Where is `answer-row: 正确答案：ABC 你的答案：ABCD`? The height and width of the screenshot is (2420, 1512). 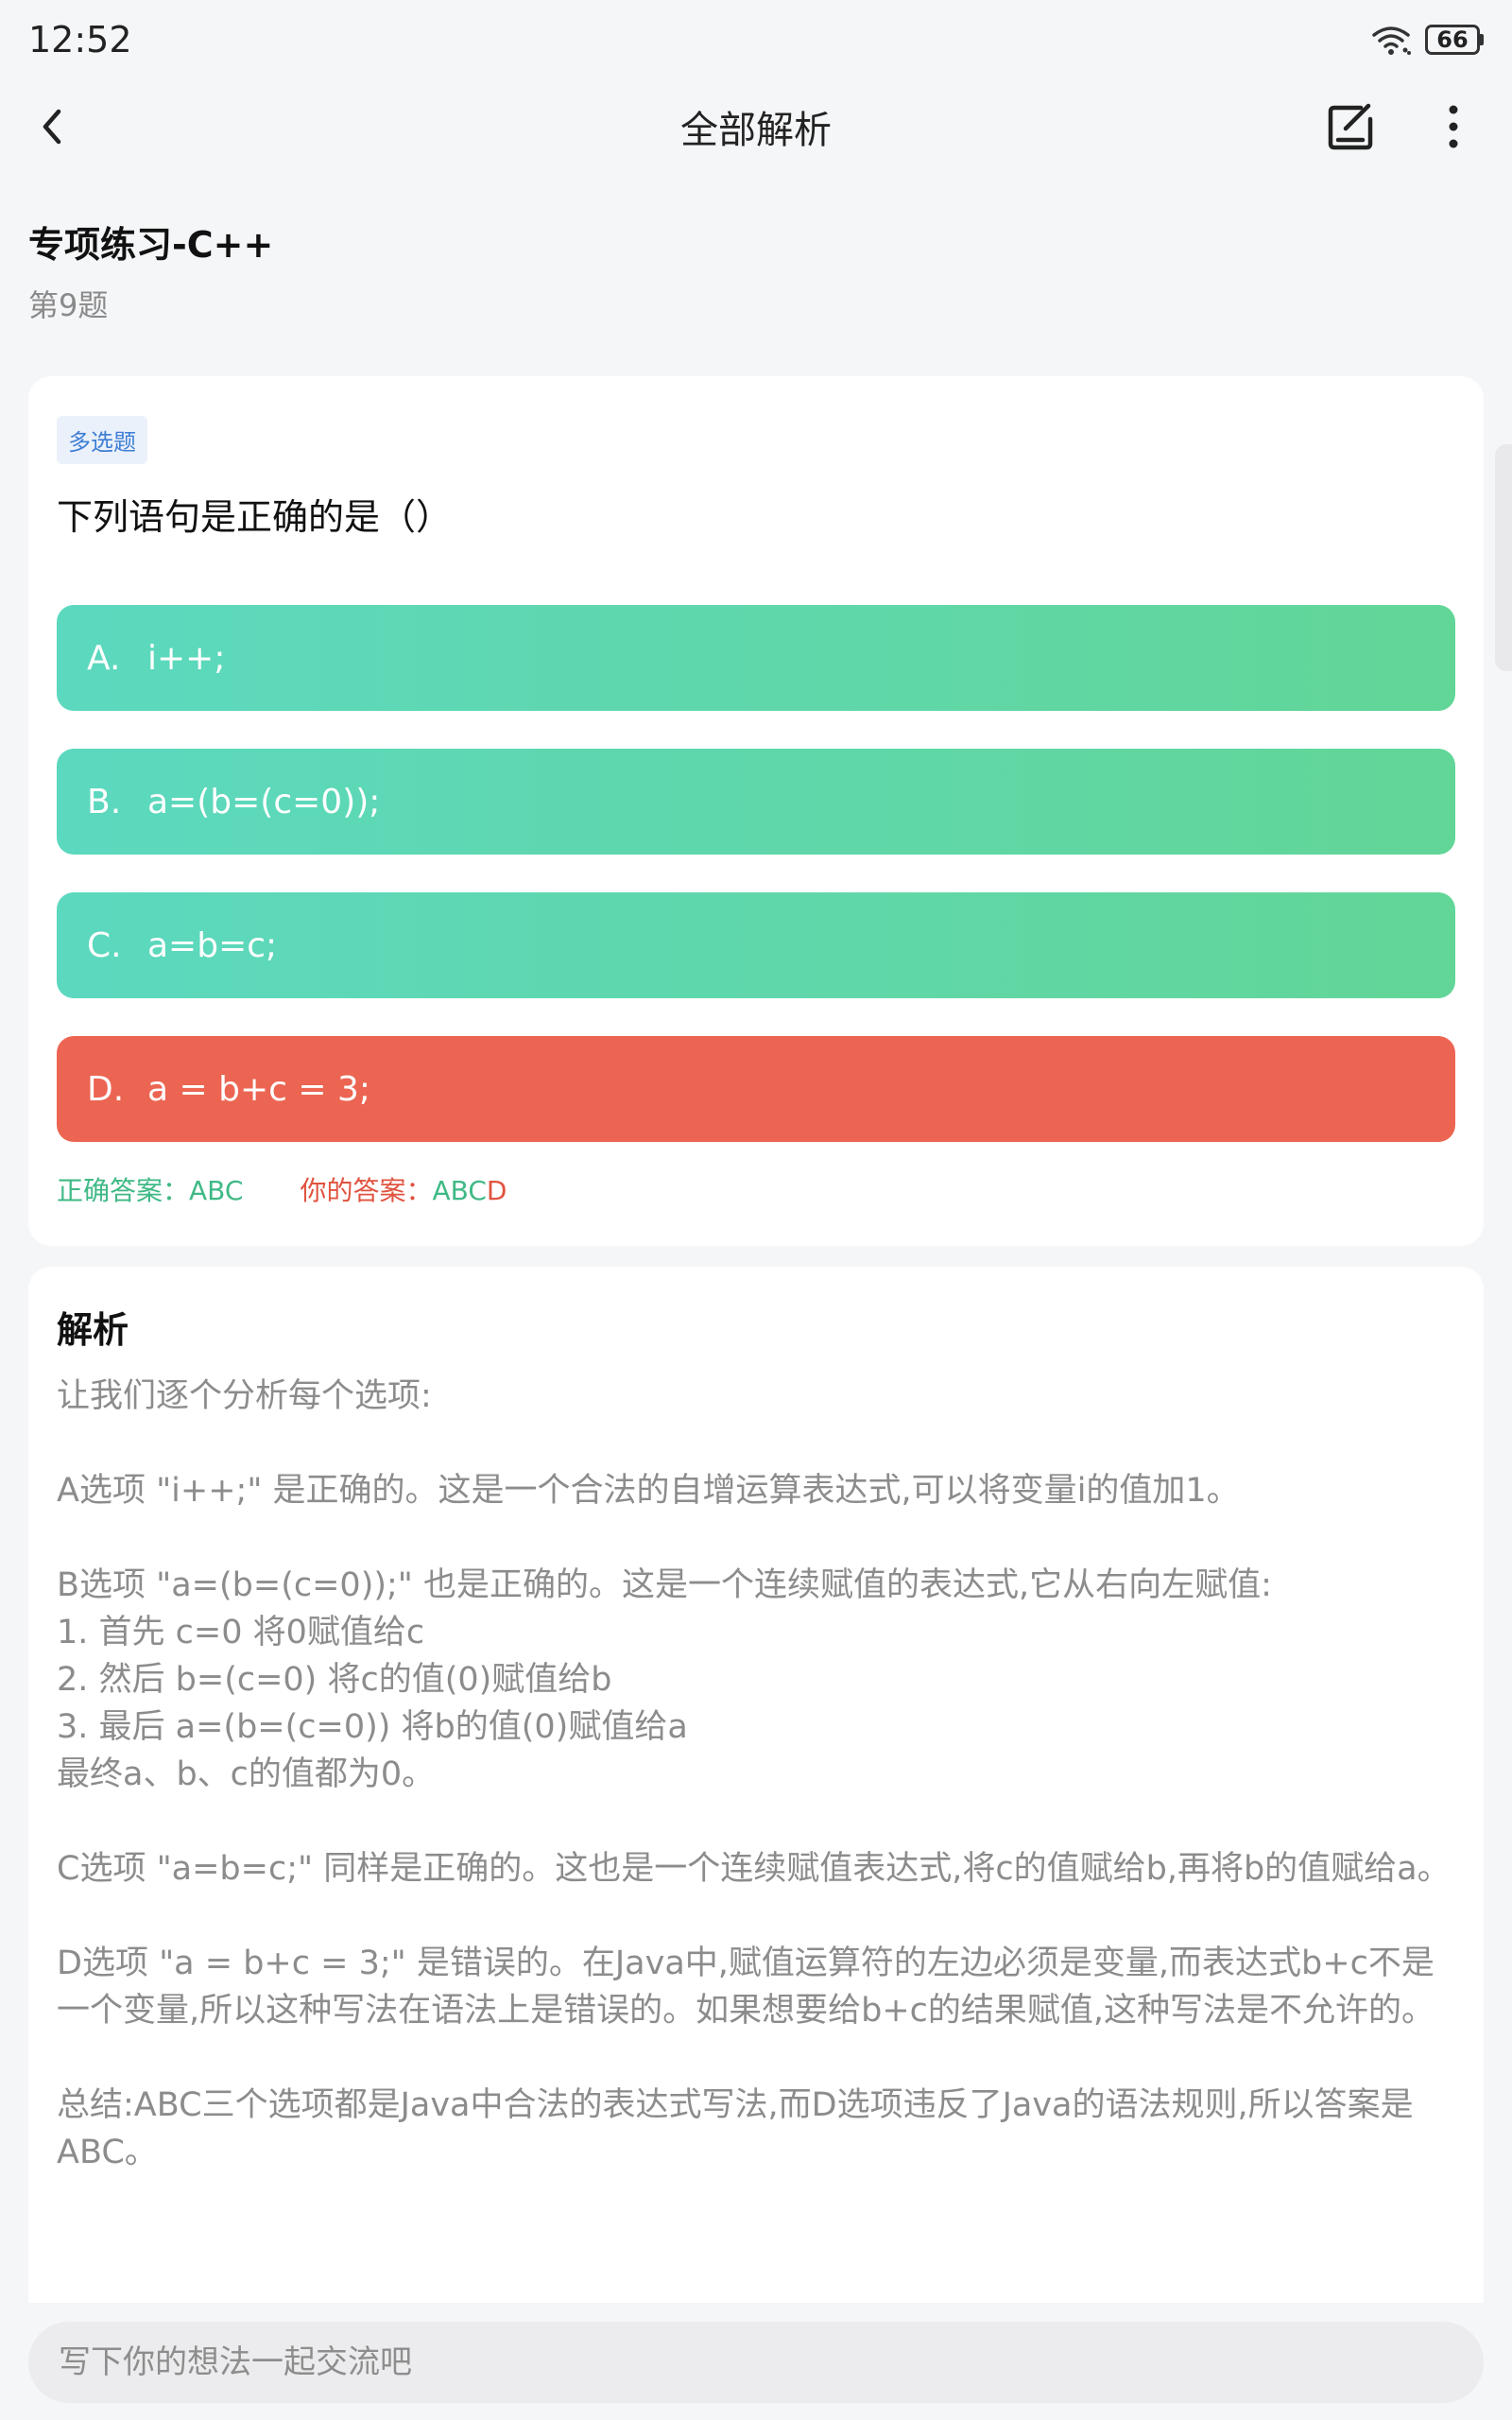 answer-row: 正确答案：ABC 你的答案：ABCD is located at coordinates (282, 1189).